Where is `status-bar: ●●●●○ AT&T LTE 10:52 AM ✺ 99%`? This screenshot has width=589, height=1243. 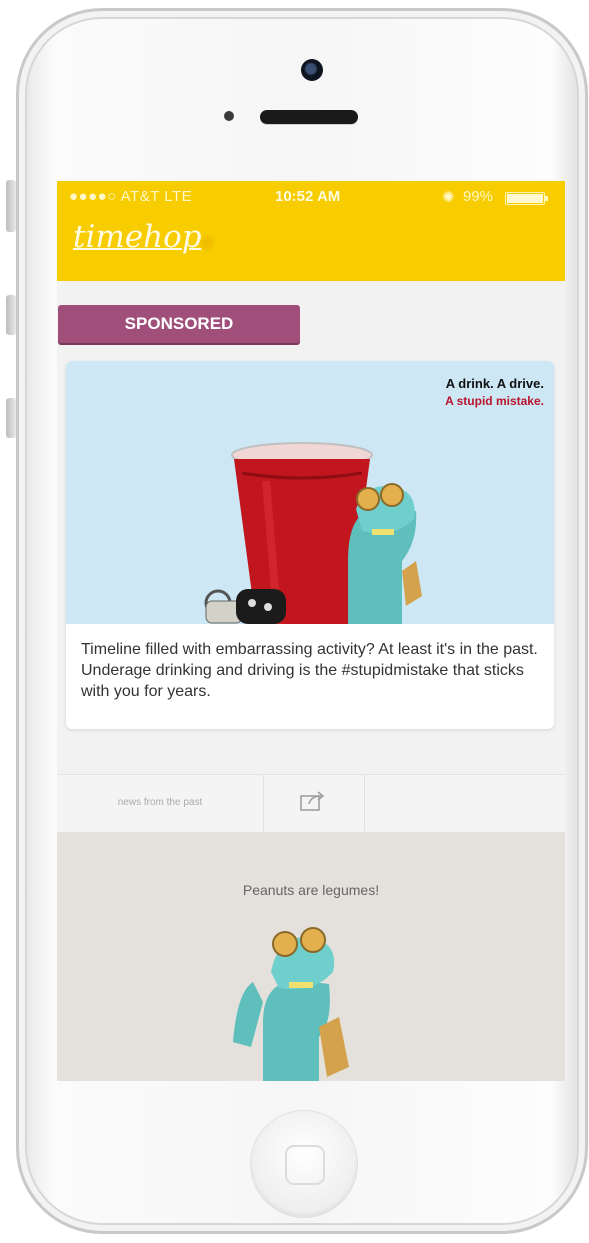 status-bar: ●●●●○ AT&T LTE 10:52 AM ✺ 99% is located at coordinates (311, 198).